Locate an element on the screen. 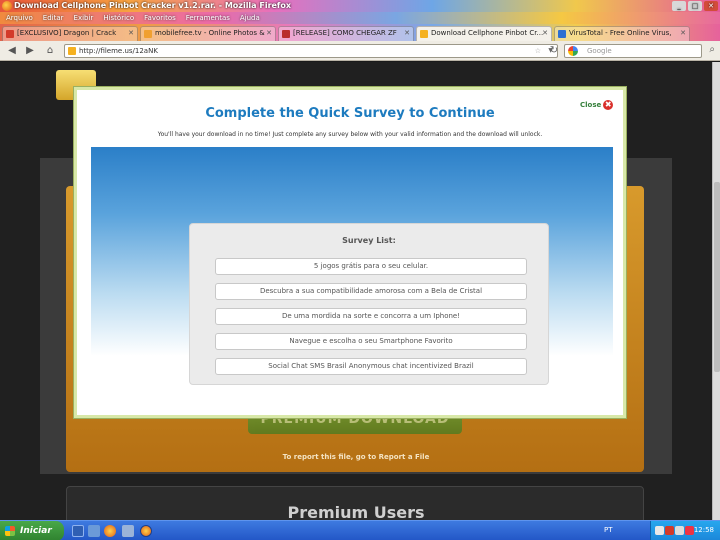 This screenshot has width=720, height=540. survey-list-heading: Survey List: is located at coordinates (369, 240).